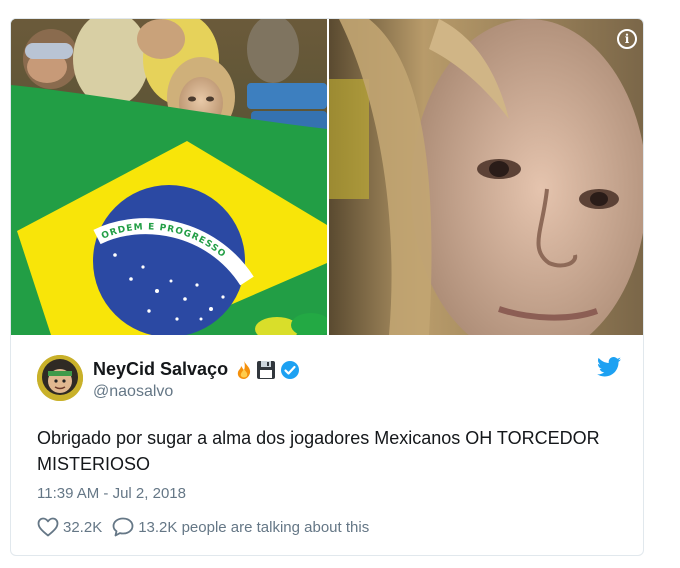 The height and width of the screenshot is (568, 680). Describe the element at coordinates (627, 39) in the screenshot. I see `info-icon: i` at that location.